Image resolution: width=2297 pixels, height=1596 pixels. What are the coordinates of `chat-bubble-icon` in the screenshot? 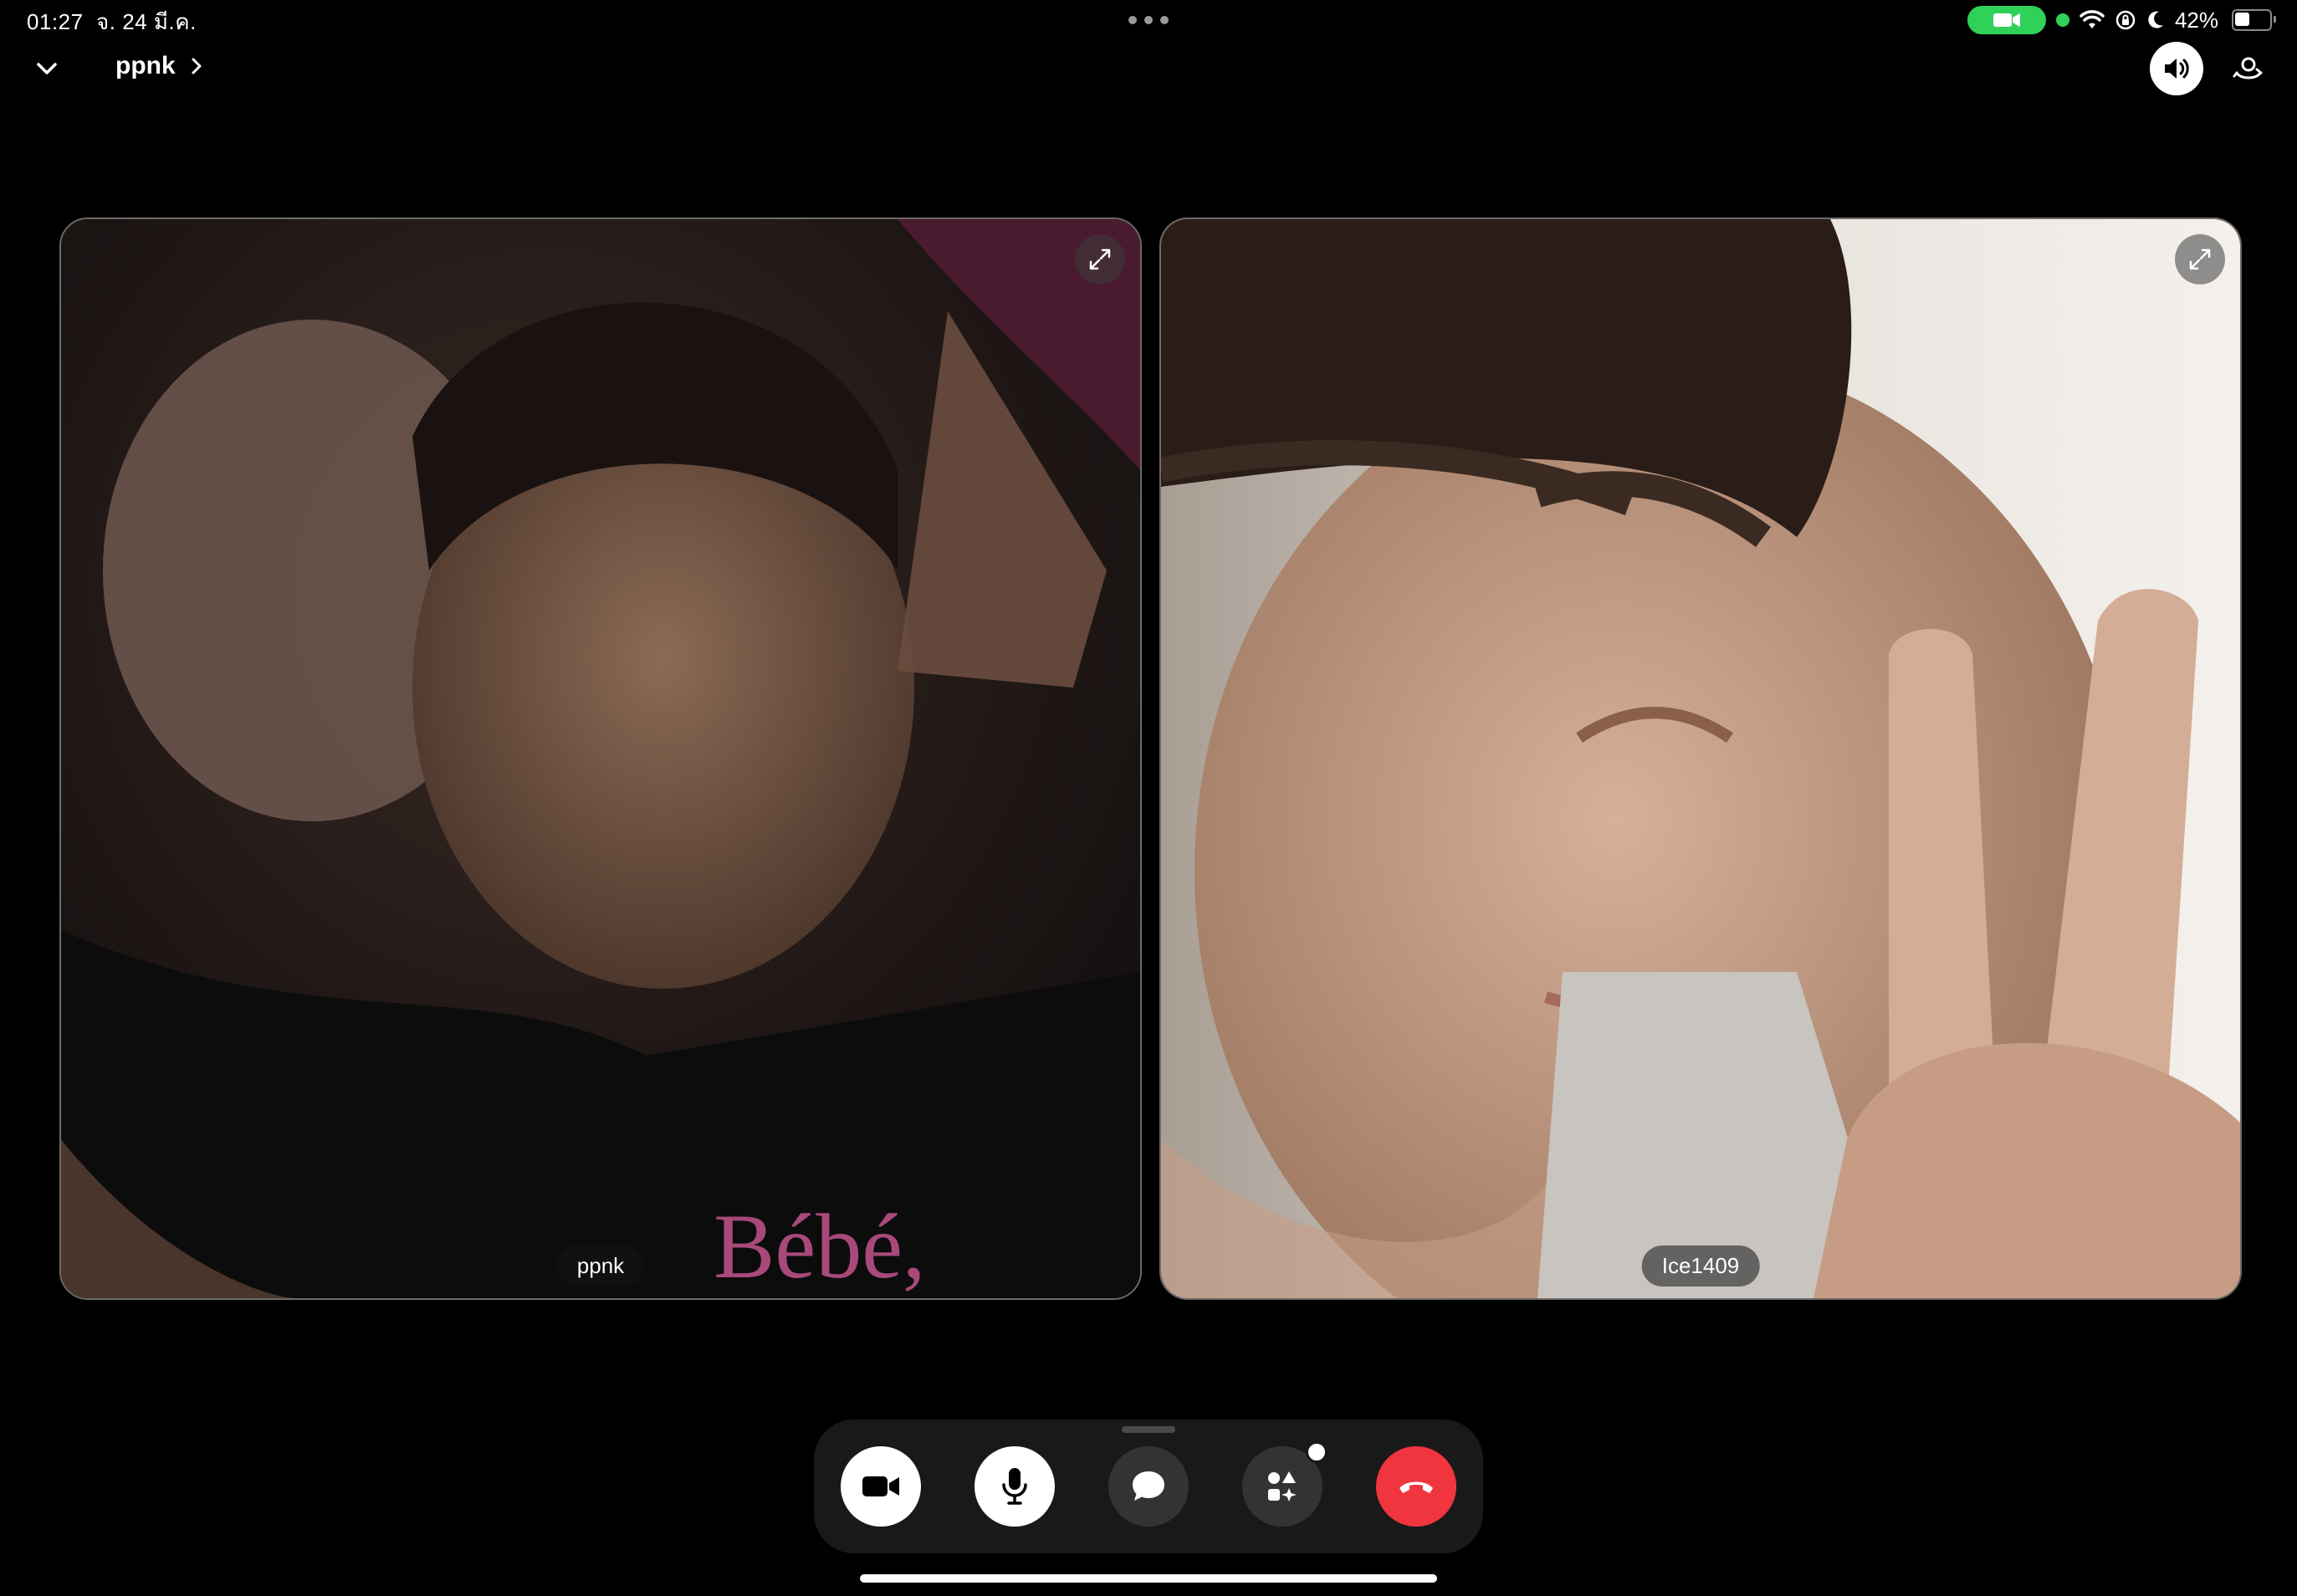 It's located at (1148, 1486).